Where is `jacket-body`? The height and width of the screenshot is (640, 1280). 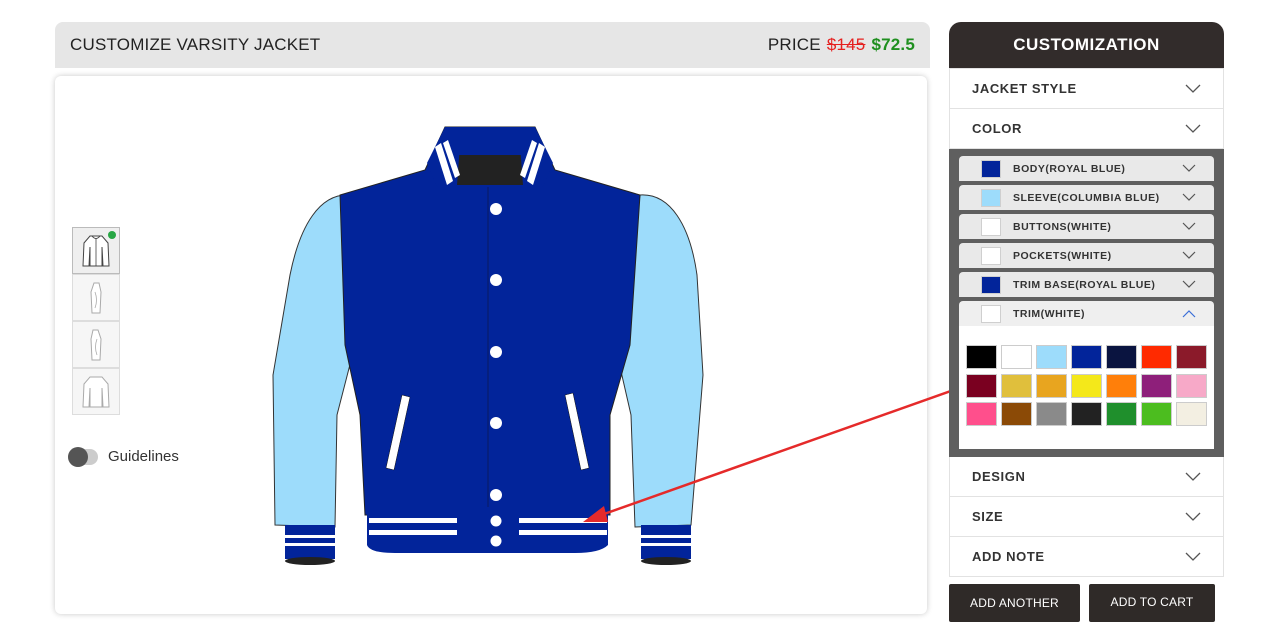 jacket-body is located at coordinates (490, 321).